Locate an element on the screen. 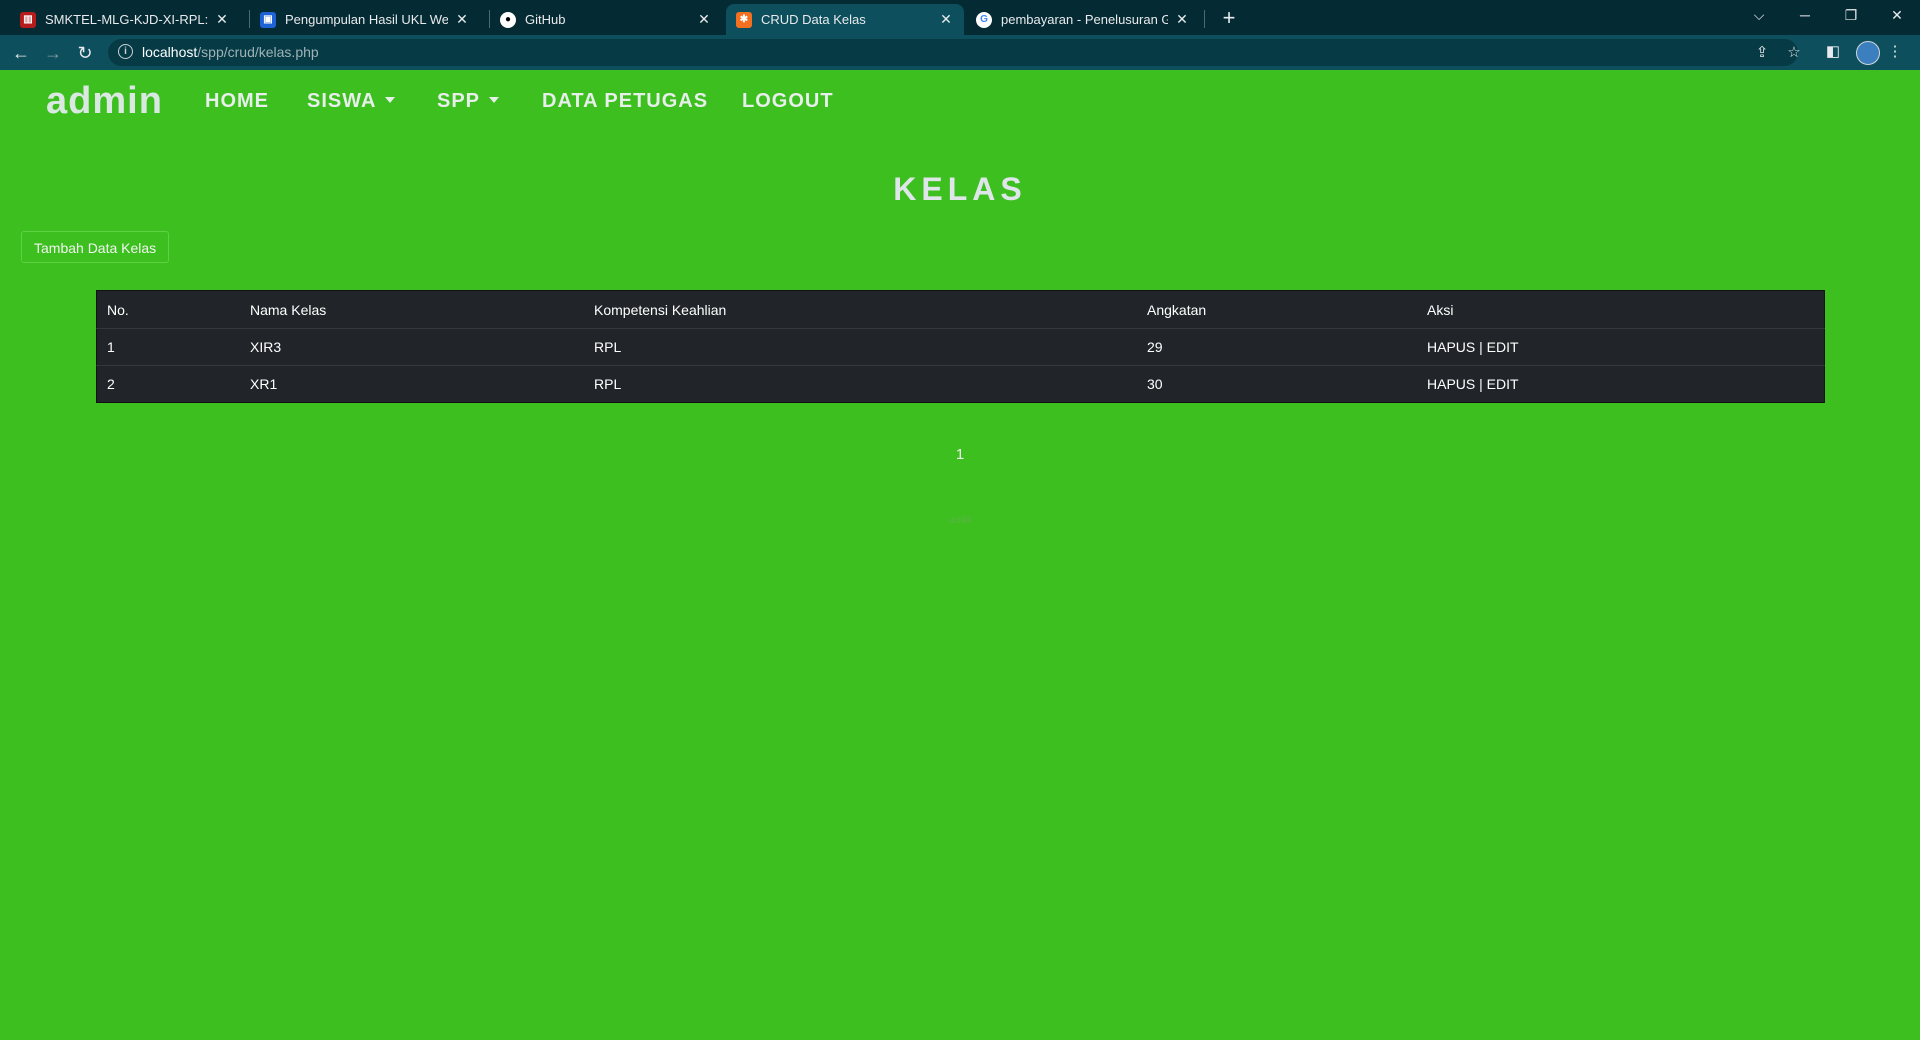  column-header-angkatan: Angkatan is located at coordinates (1177, 309).